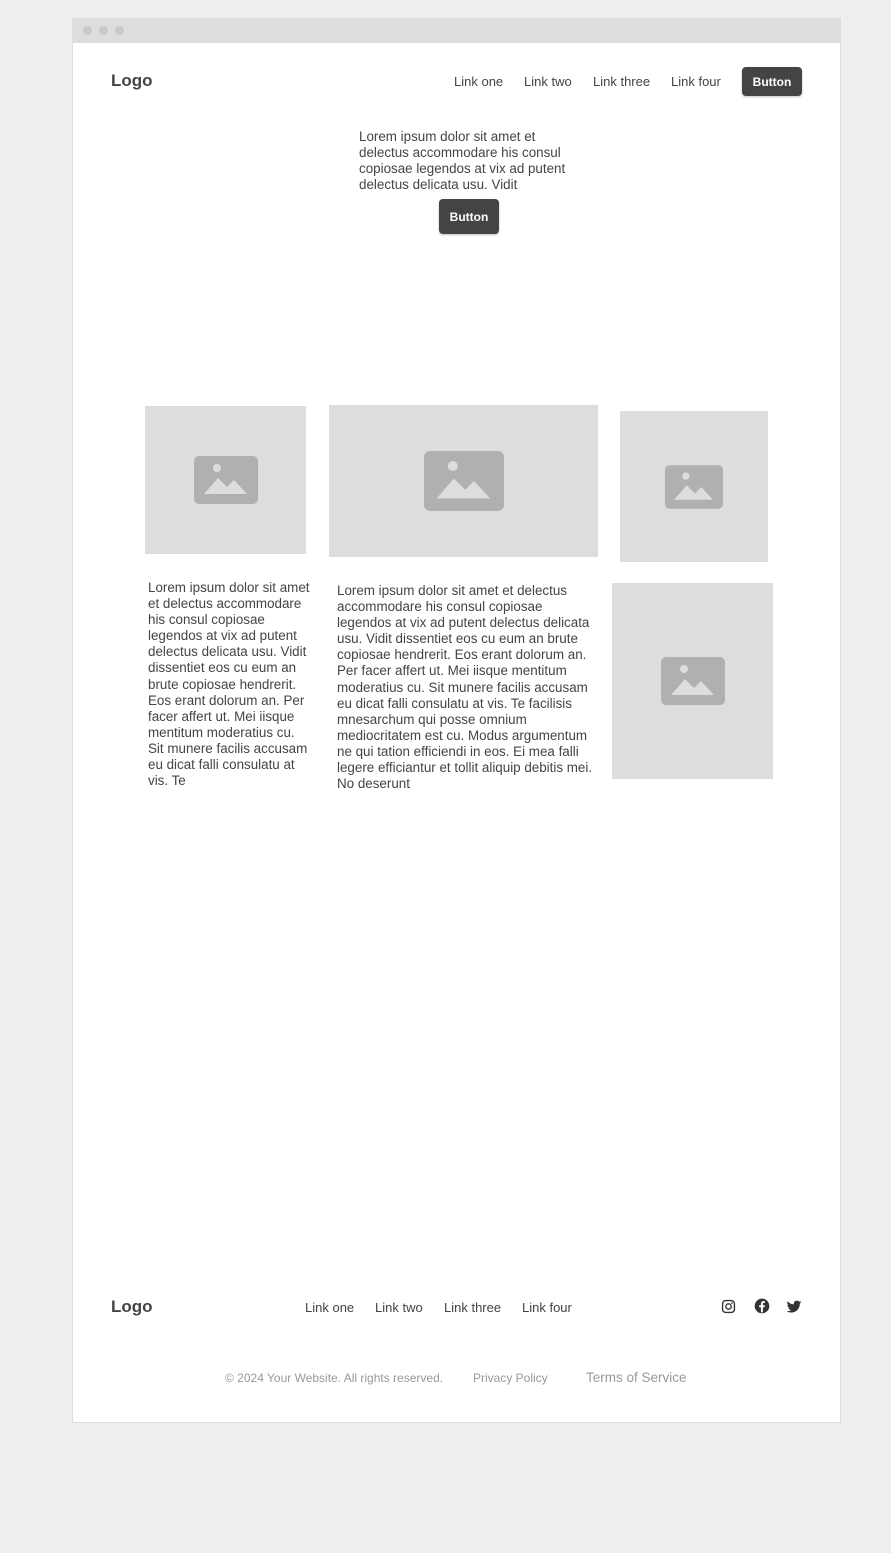  I want to click on nav-link-one: Link one, so click(478, 81).